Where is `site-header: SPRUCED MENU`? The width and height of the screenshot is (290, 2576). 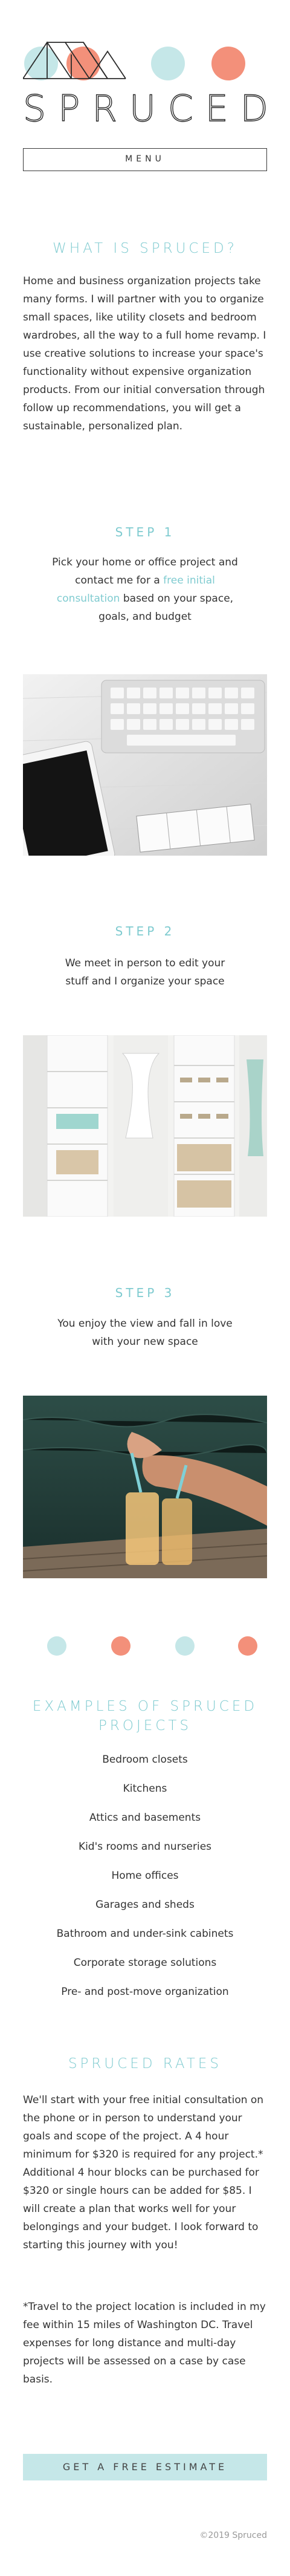
site-header: SPRUCED MENU is located at coordinates (145, 85).